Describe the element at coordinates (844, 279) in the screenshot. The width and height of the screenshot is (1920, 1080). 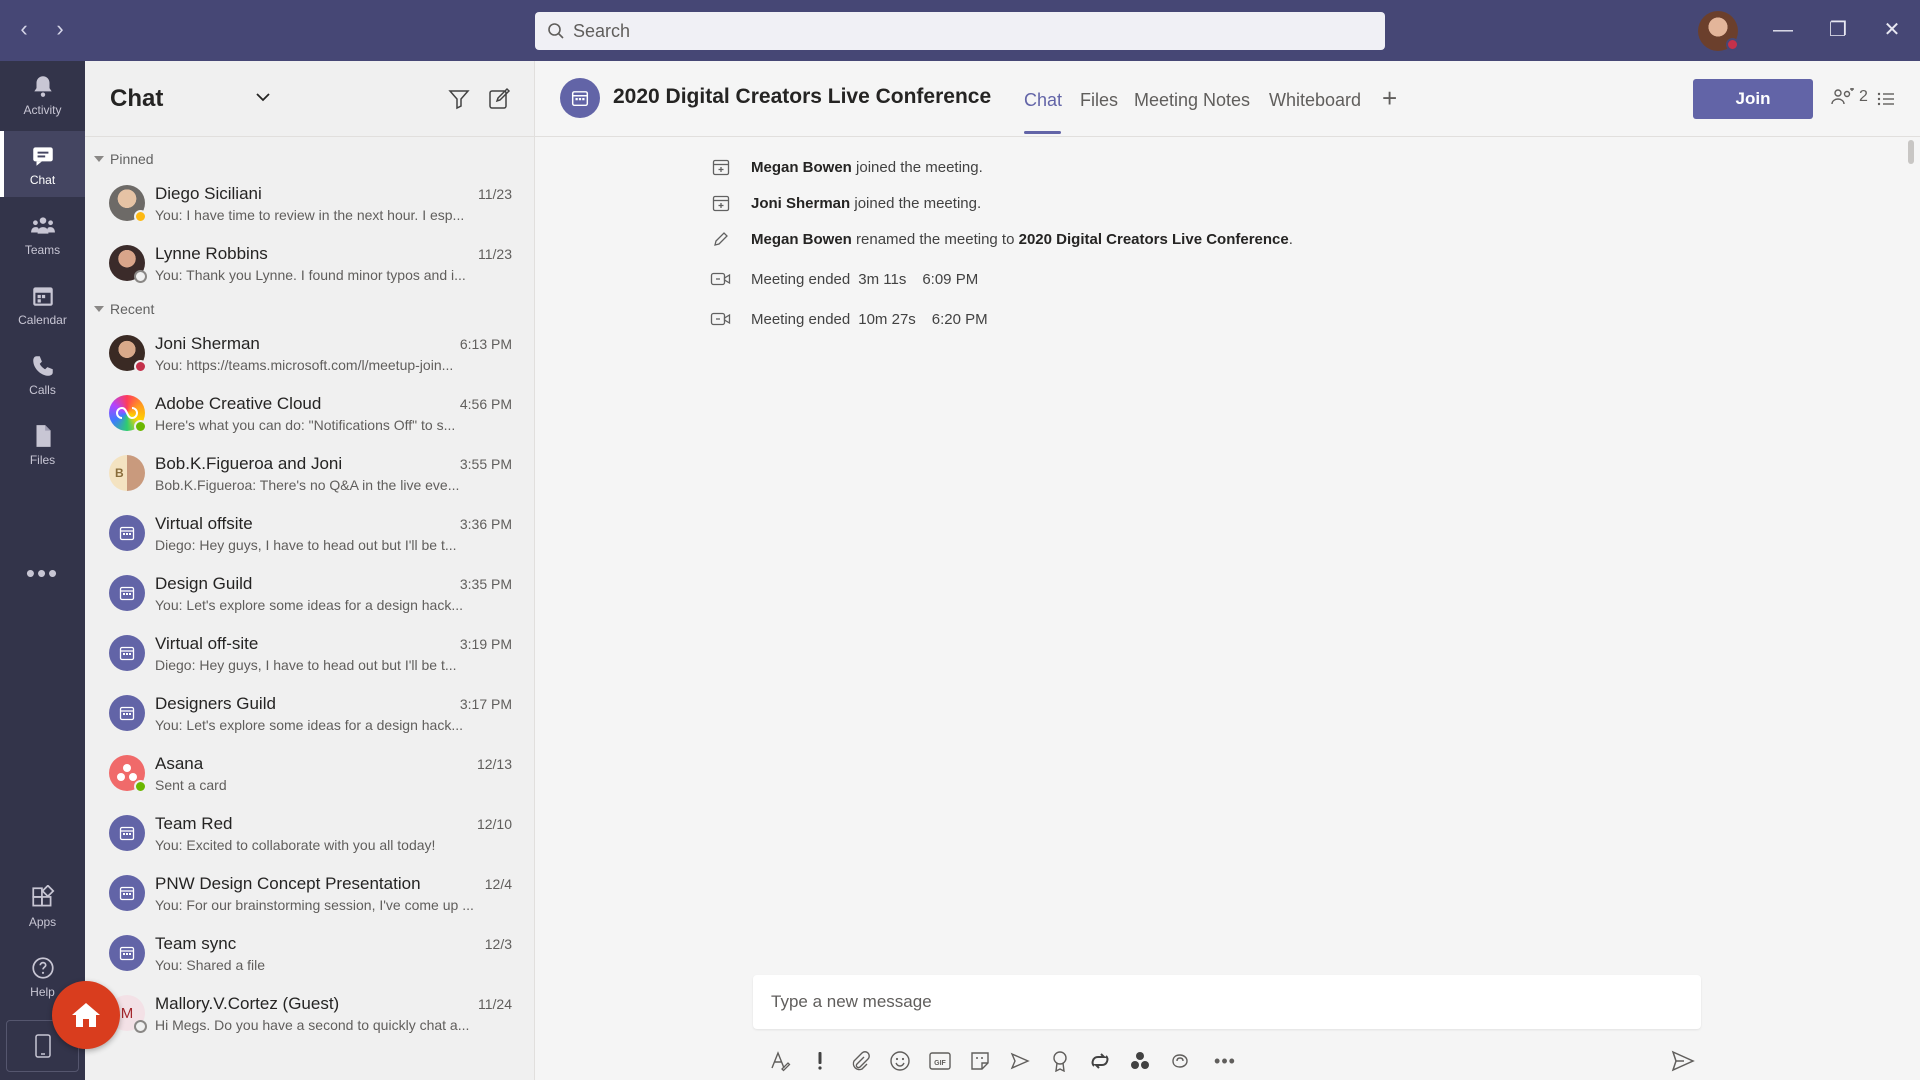
I see `event-item: Meeting ended 3m 11s 6:09 PM` at that location.